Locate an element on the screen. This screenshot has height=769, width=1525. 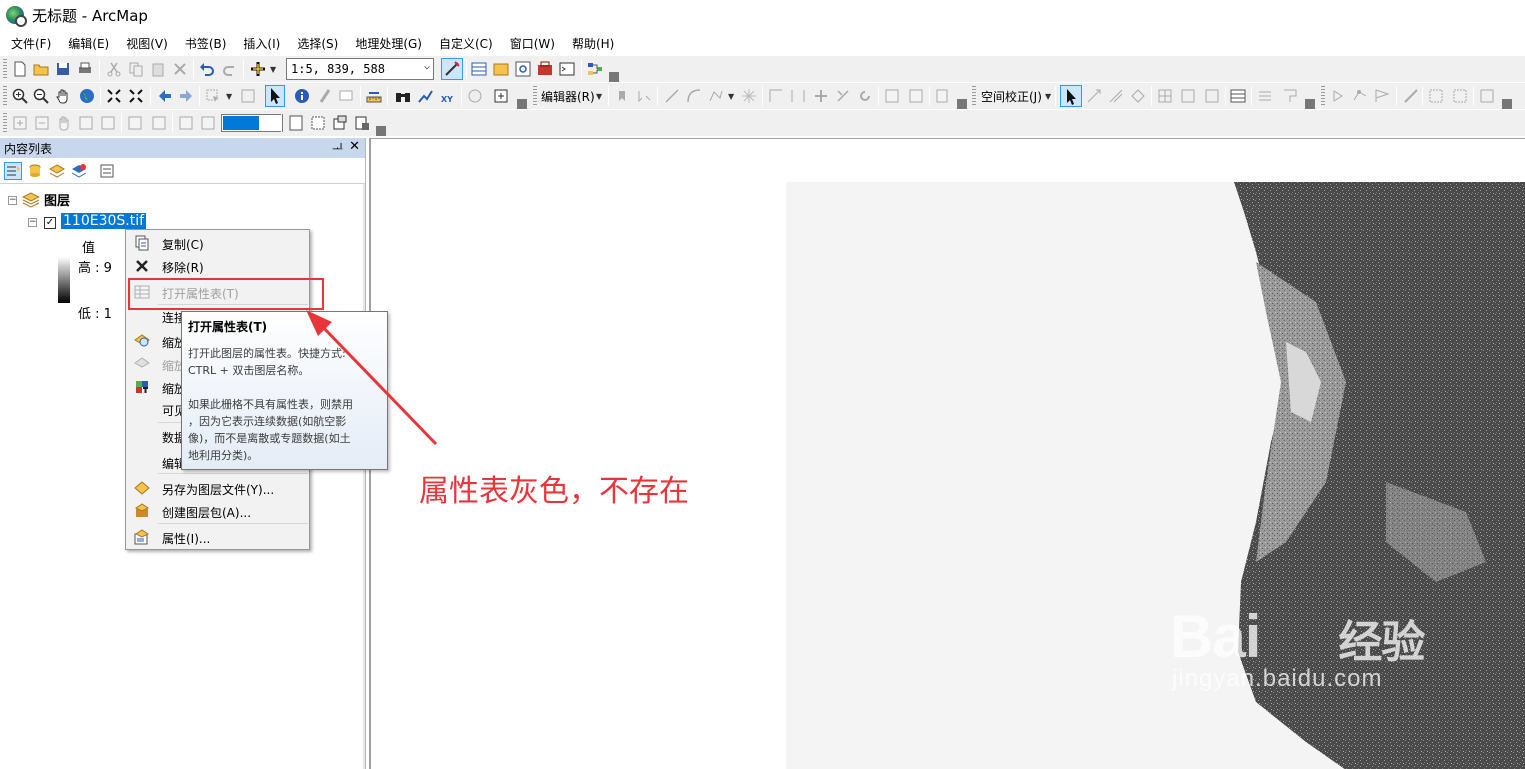
add-data-icon is located at coordinates (258, 69).